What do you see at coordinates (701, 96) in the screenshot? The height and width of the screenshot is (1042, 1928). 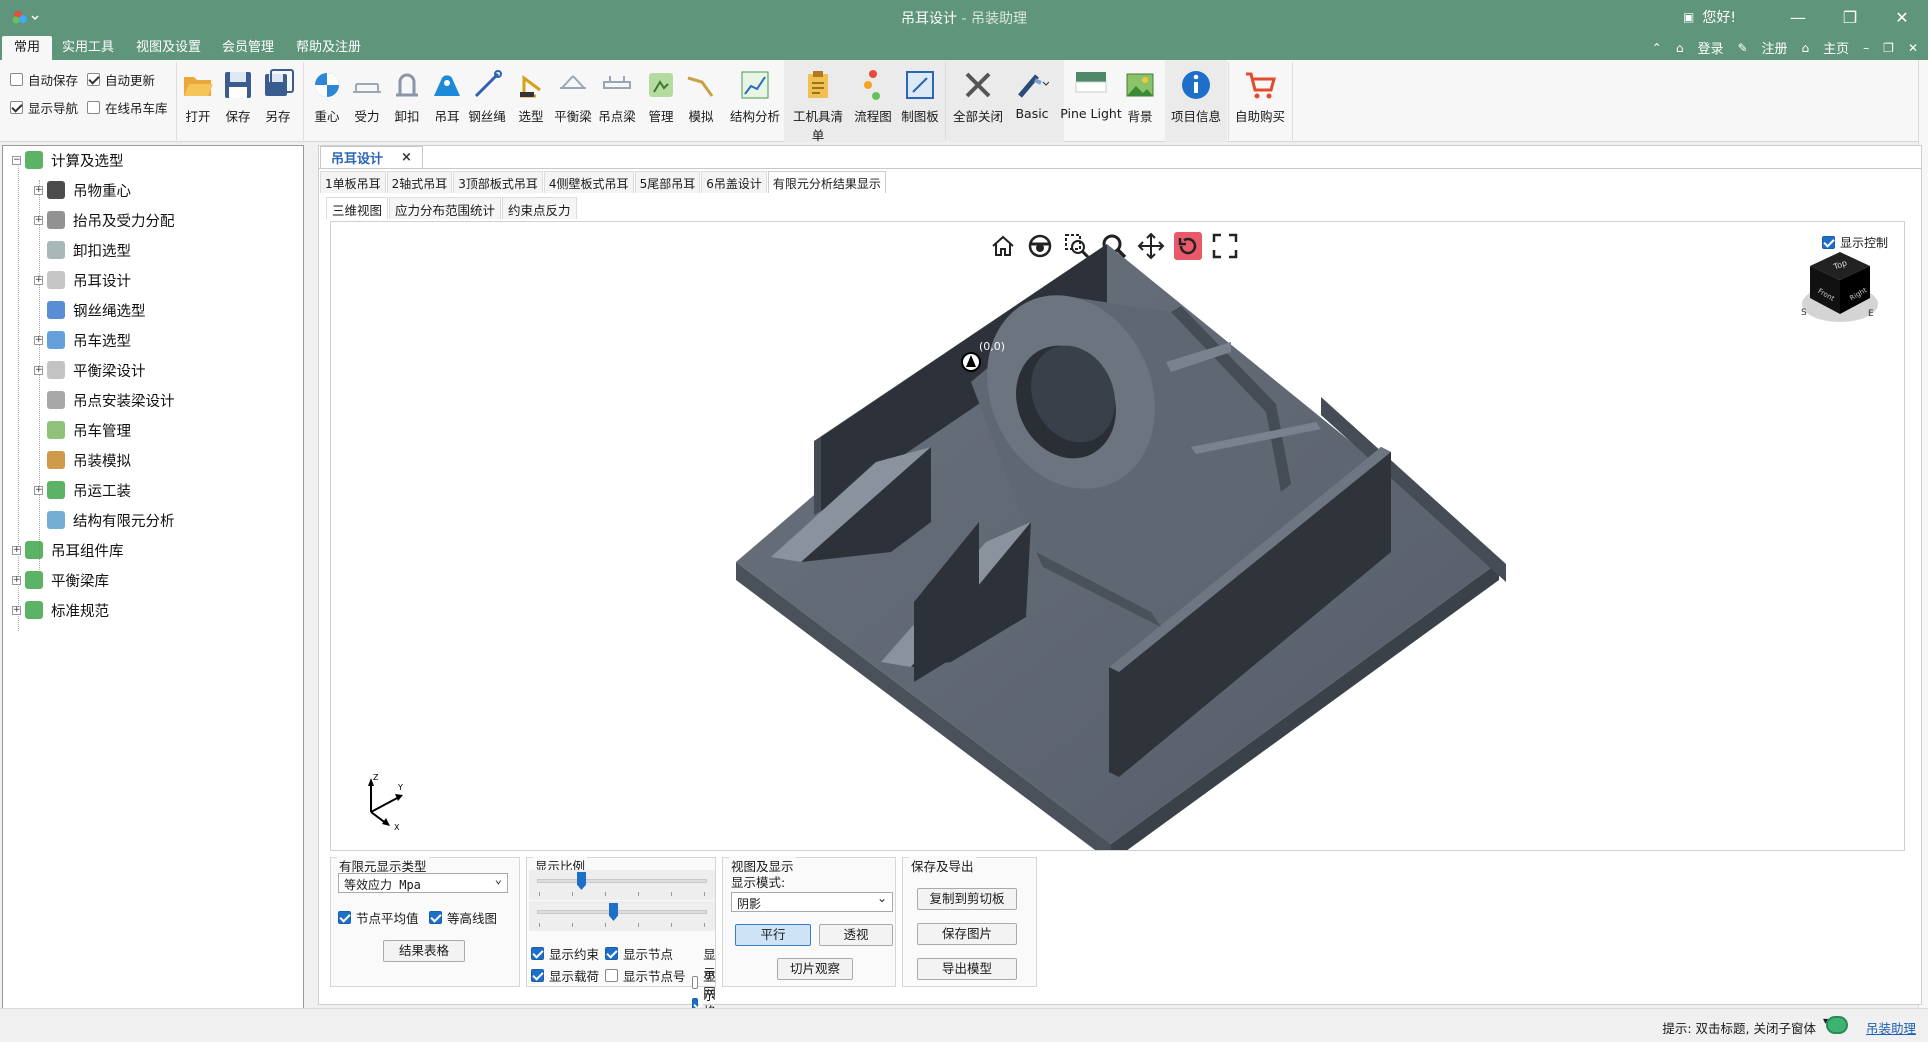 I see `simulate-button: 模拟` at bounding box center [701, 96].